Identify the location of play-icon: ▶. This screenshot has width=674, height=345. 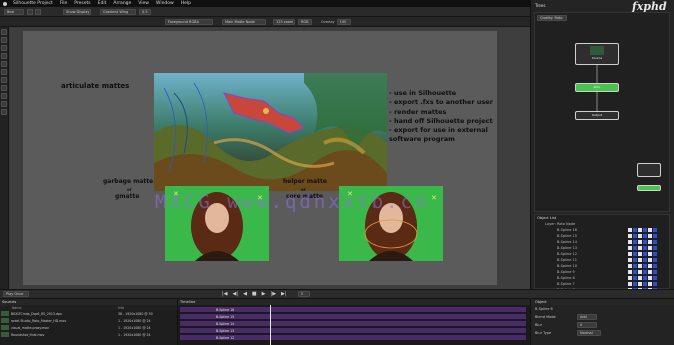
(264, 294).